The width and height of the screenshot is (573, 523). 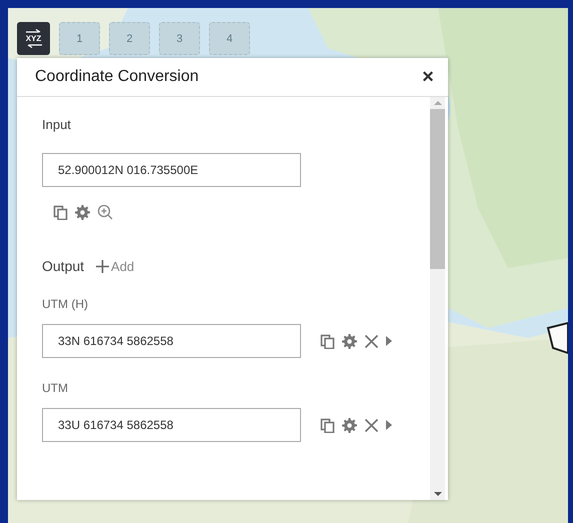 I want to click on output-field: 33U 616734 5862558, so click(x=171, y=425).